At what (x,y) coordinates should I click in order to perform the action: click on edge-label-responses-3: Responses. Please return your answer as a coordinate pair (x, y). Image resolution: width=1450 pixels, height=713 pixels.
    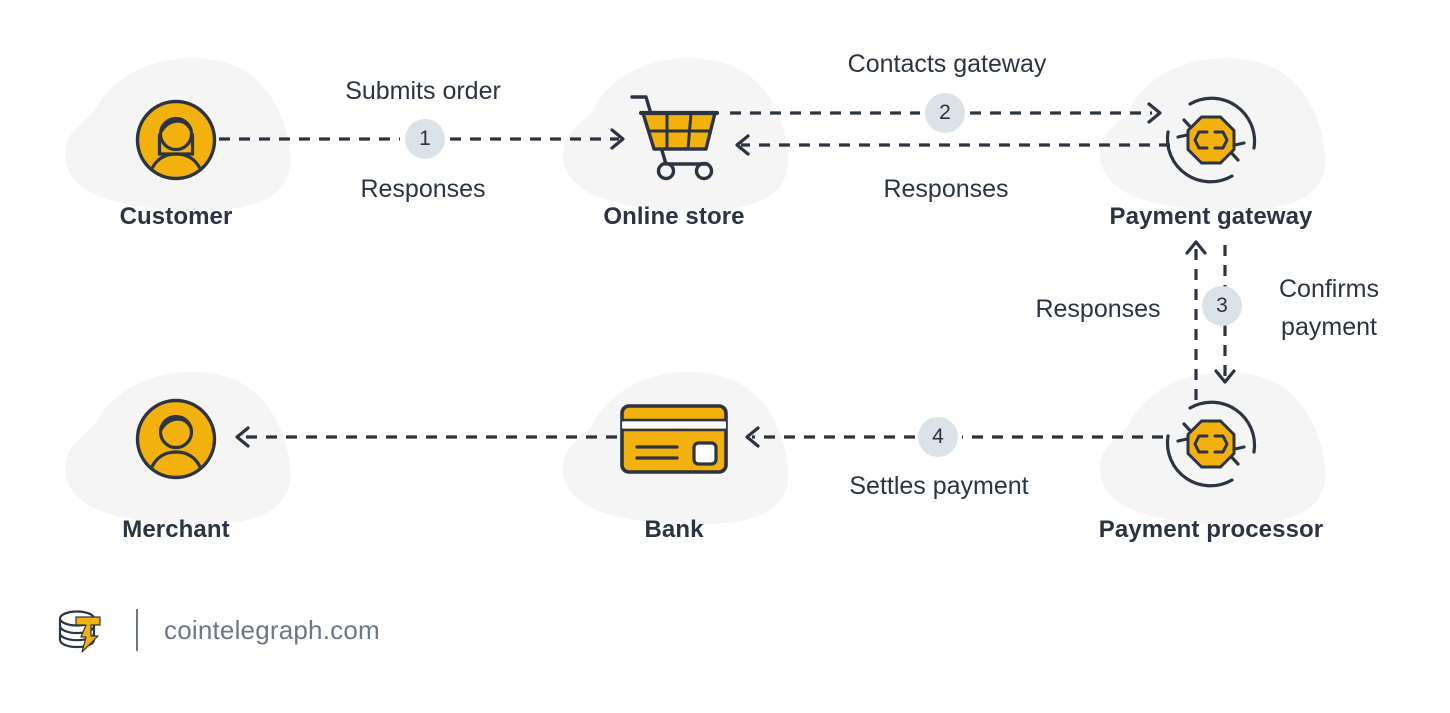
    Looking at the image, I should click on (1098, 309).